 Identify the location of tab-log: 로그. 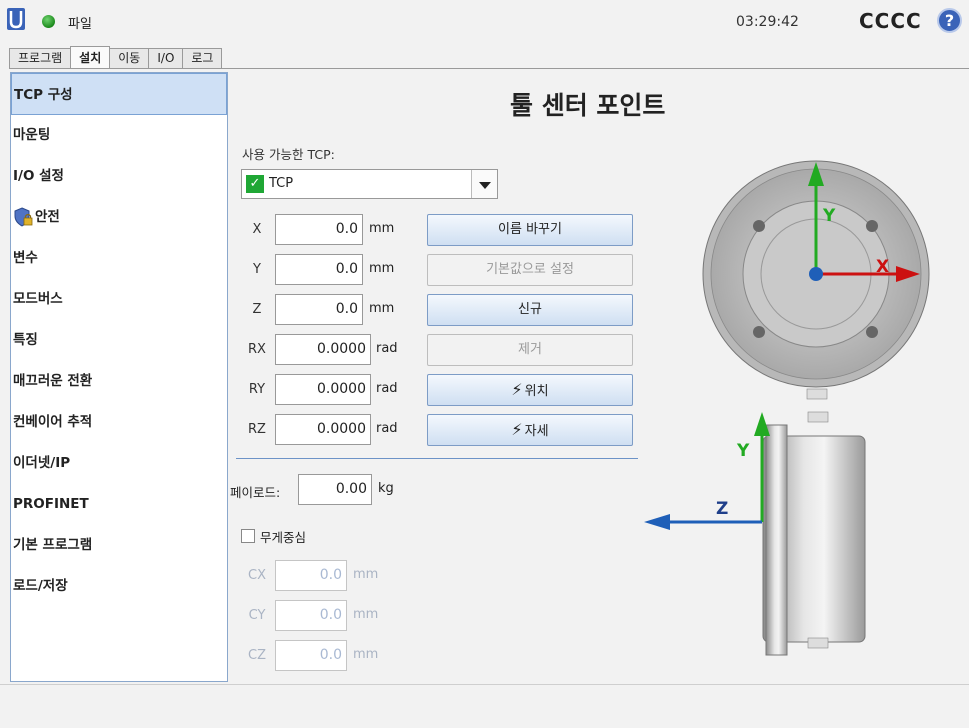
(202, 58).